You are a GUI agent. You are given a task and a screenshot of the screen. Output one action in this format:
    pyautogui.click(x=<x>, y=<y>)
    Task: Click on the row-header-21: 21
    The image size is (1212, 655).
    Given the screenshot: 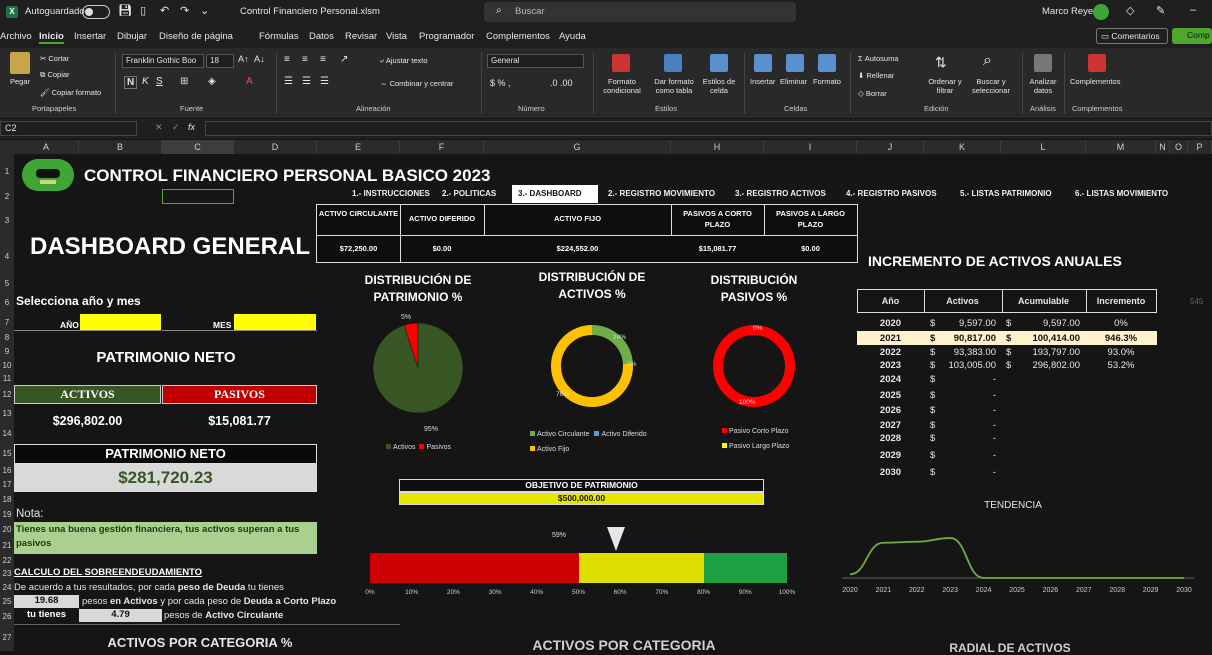 What is the action you would take?
    pyautogui.click(x=7, y=546)
    